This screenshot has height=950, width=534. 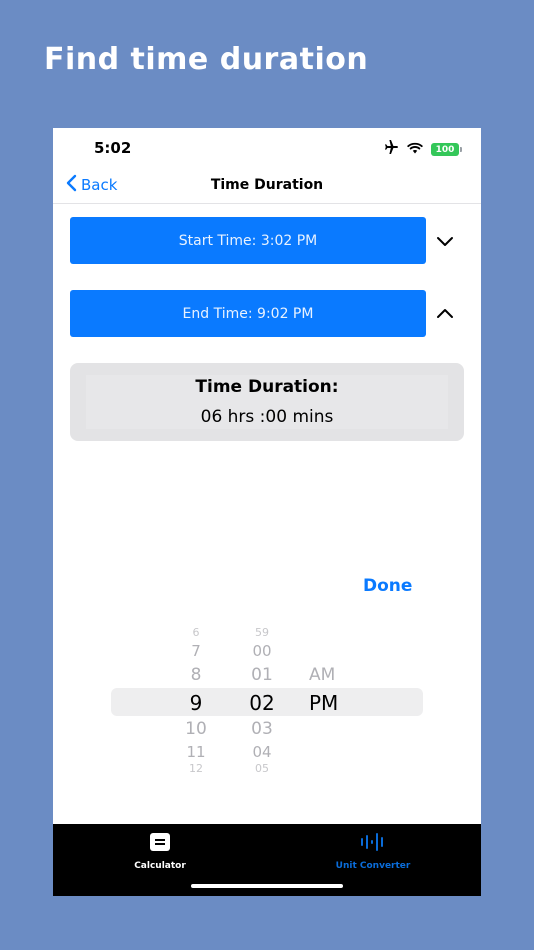 What do you see at coordinates (267, 387) in the screenshot?
I see `duration-title: Time Duration:` at bounding box center [267, 387].